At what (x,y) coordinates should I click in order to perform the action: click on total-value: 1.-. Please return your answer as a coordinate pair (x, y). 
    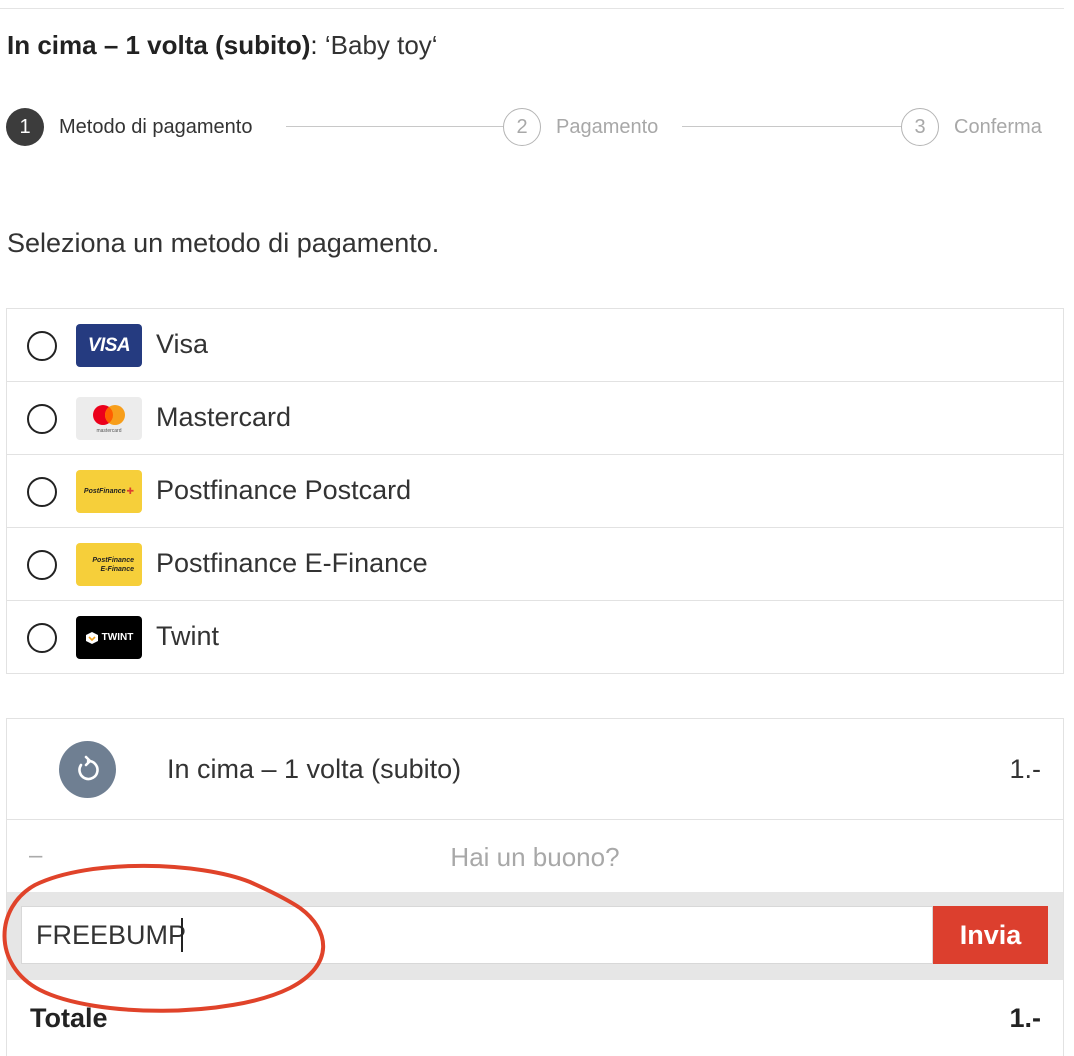
    Looking at the image, I should click on (1025, 1018).